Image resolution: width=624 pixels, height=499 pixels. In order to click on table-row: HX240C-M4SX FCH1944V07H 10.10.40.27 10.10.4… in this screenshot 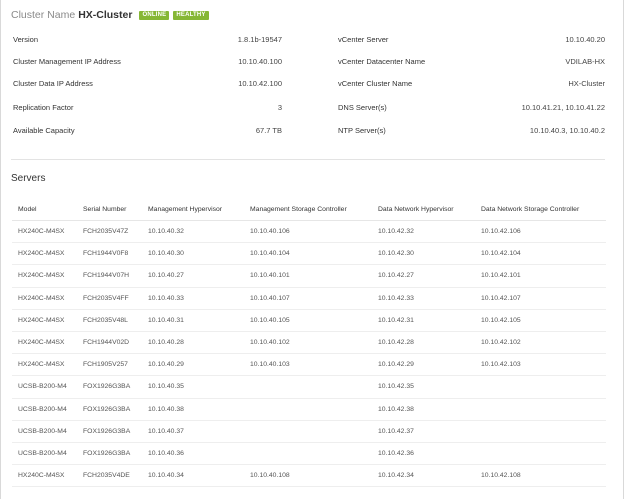, I will do `click(309, 276)`.